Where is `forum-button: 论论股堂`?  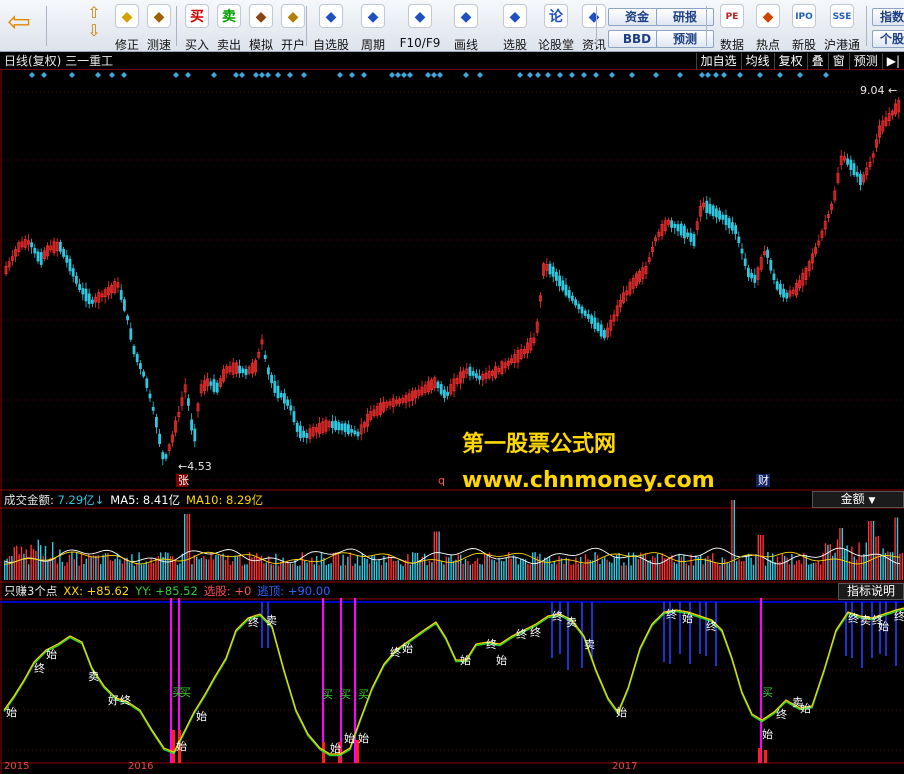 forum-button: 论论股堂 is located at coordinates (556, 28).